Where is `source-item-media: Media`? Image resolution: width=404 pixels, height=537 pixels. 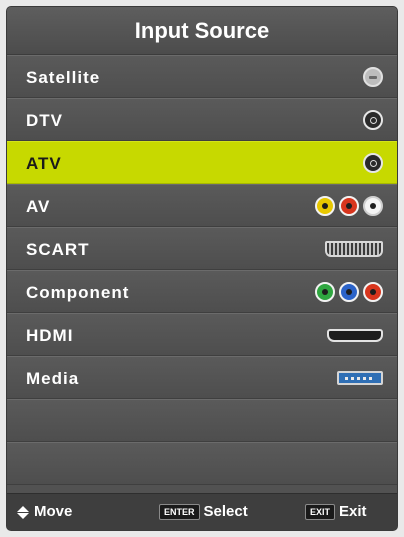
source-item-media: Media is located at coordinates (202, 377).